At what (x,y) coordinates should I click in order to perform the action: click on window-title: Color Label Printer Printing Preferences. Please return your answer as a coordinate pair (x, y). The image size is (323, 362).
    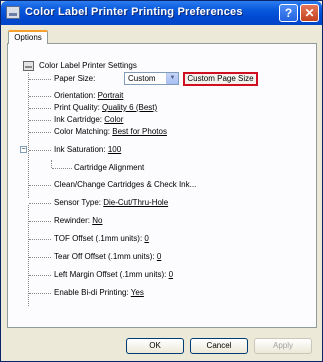
    Looking at the image, I should click on (134, 12).